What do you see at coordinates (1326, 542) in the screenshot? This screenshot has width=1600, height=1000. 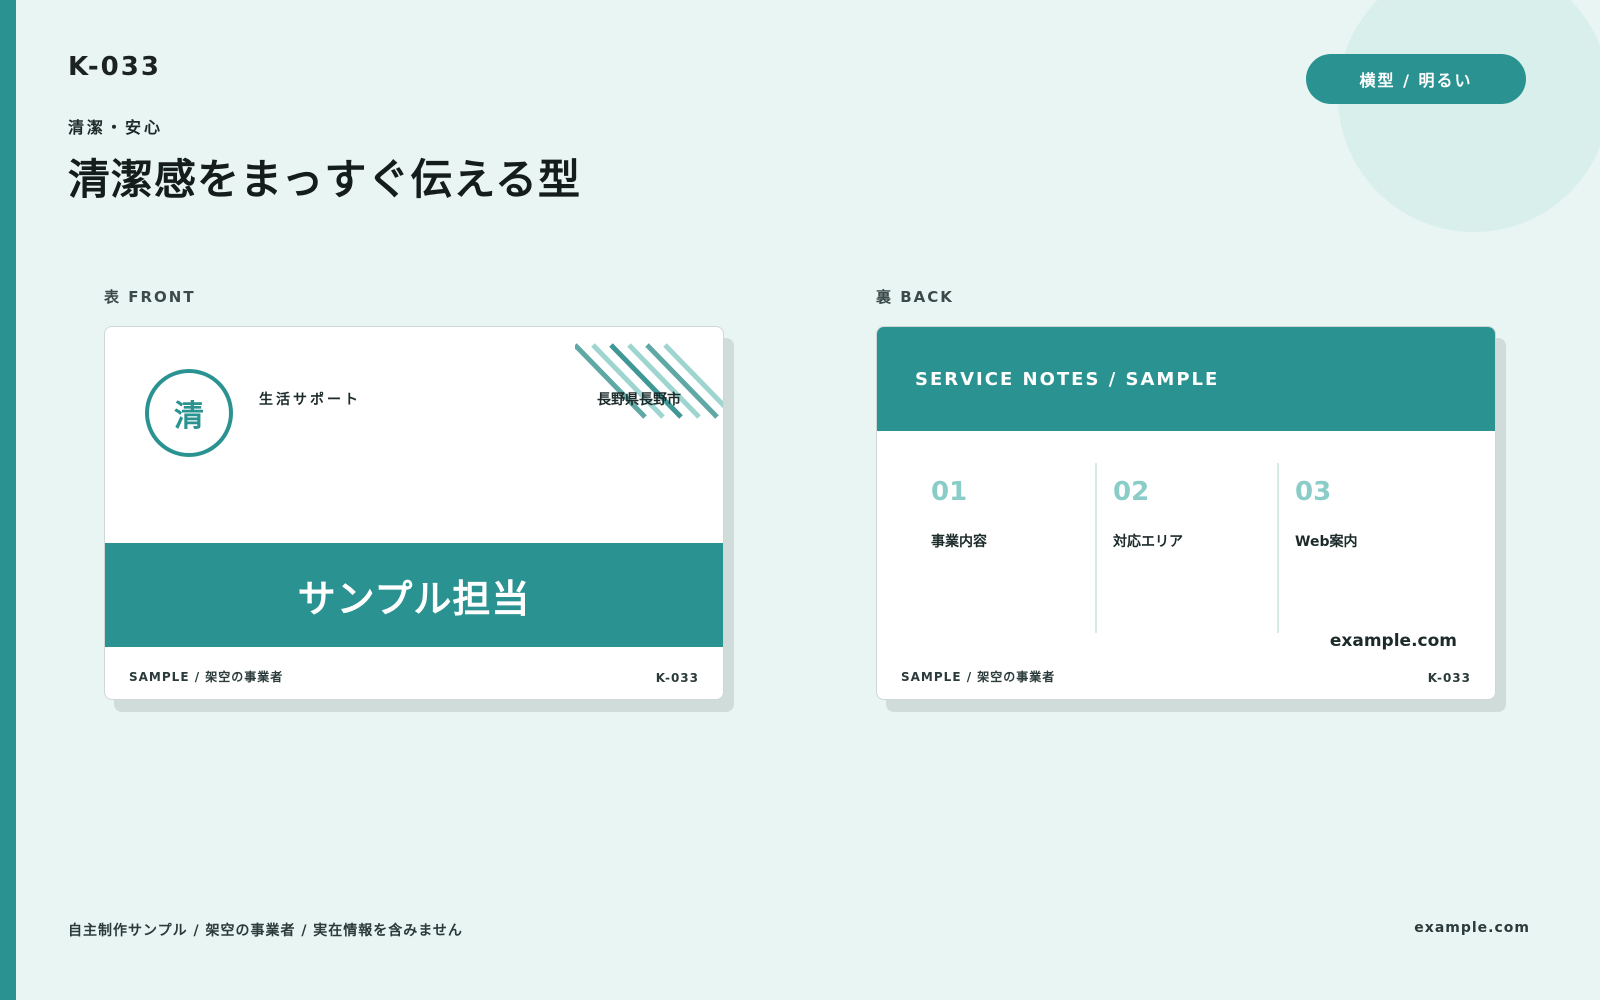 I see `column-label: Web案内` at bounding box center [1326, 542].